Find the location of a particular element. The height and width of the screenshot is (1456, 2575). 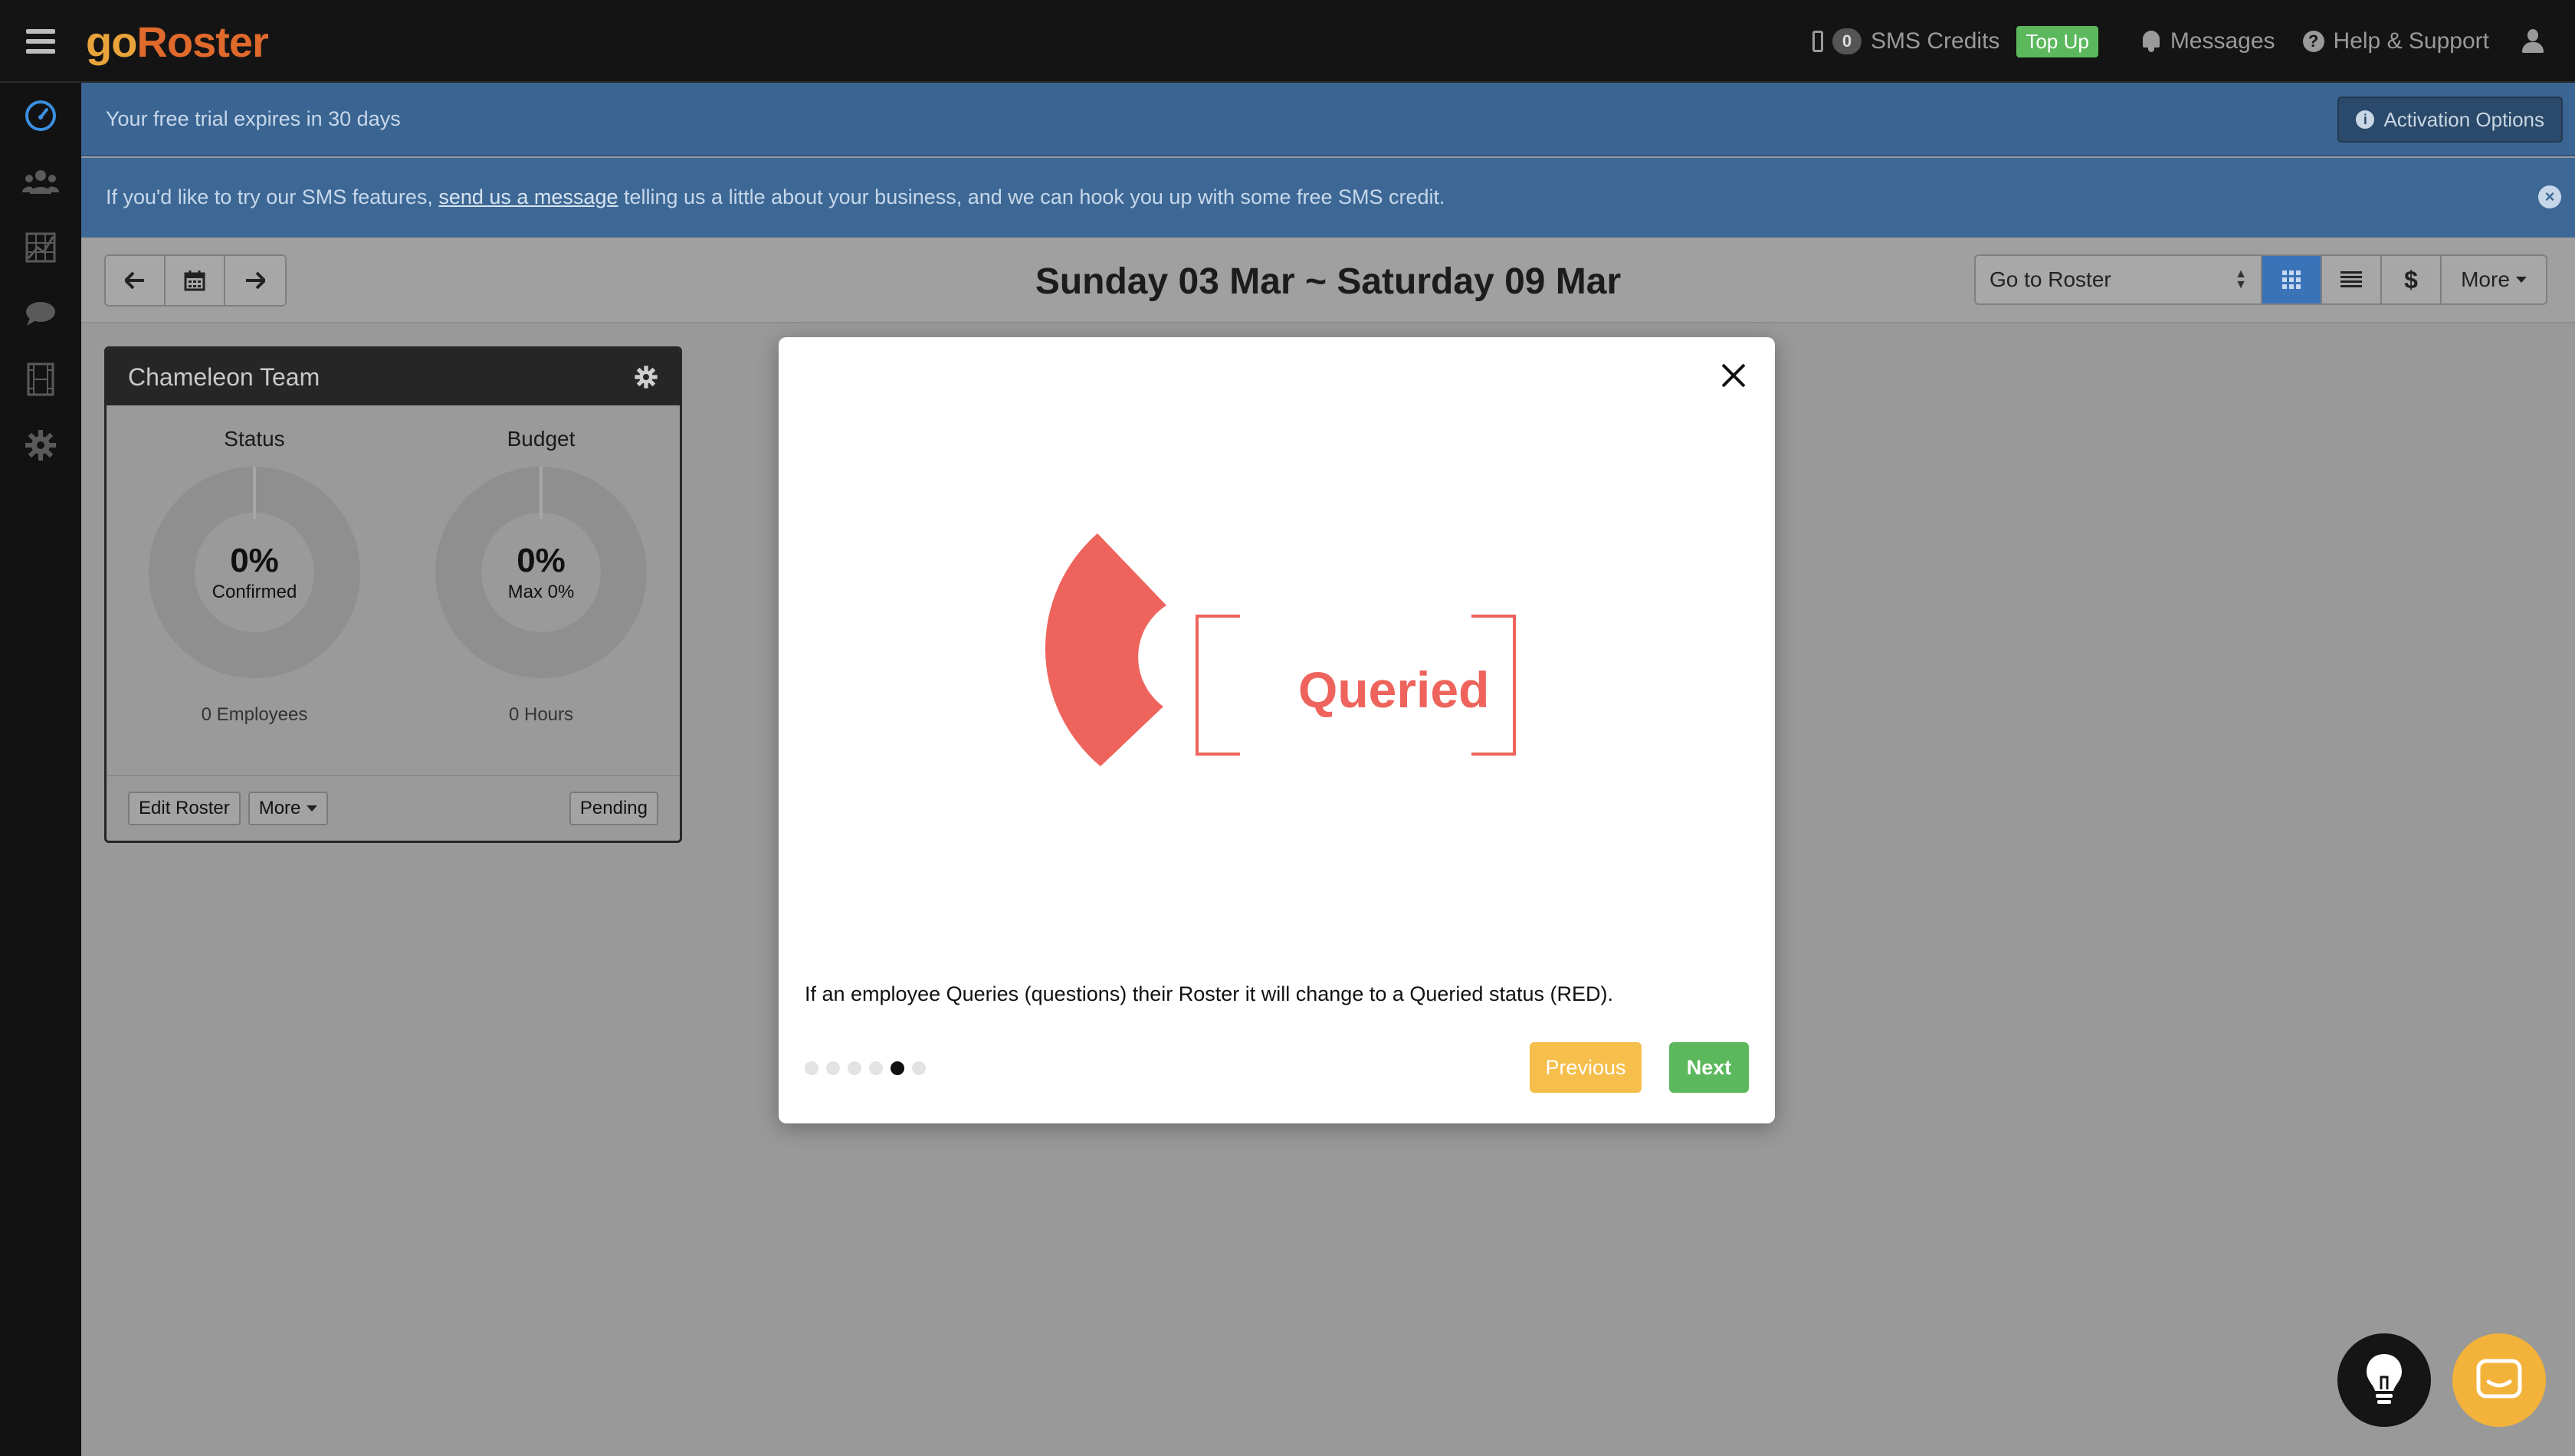

red-status-wedge is located at coordinates (1106, 649).